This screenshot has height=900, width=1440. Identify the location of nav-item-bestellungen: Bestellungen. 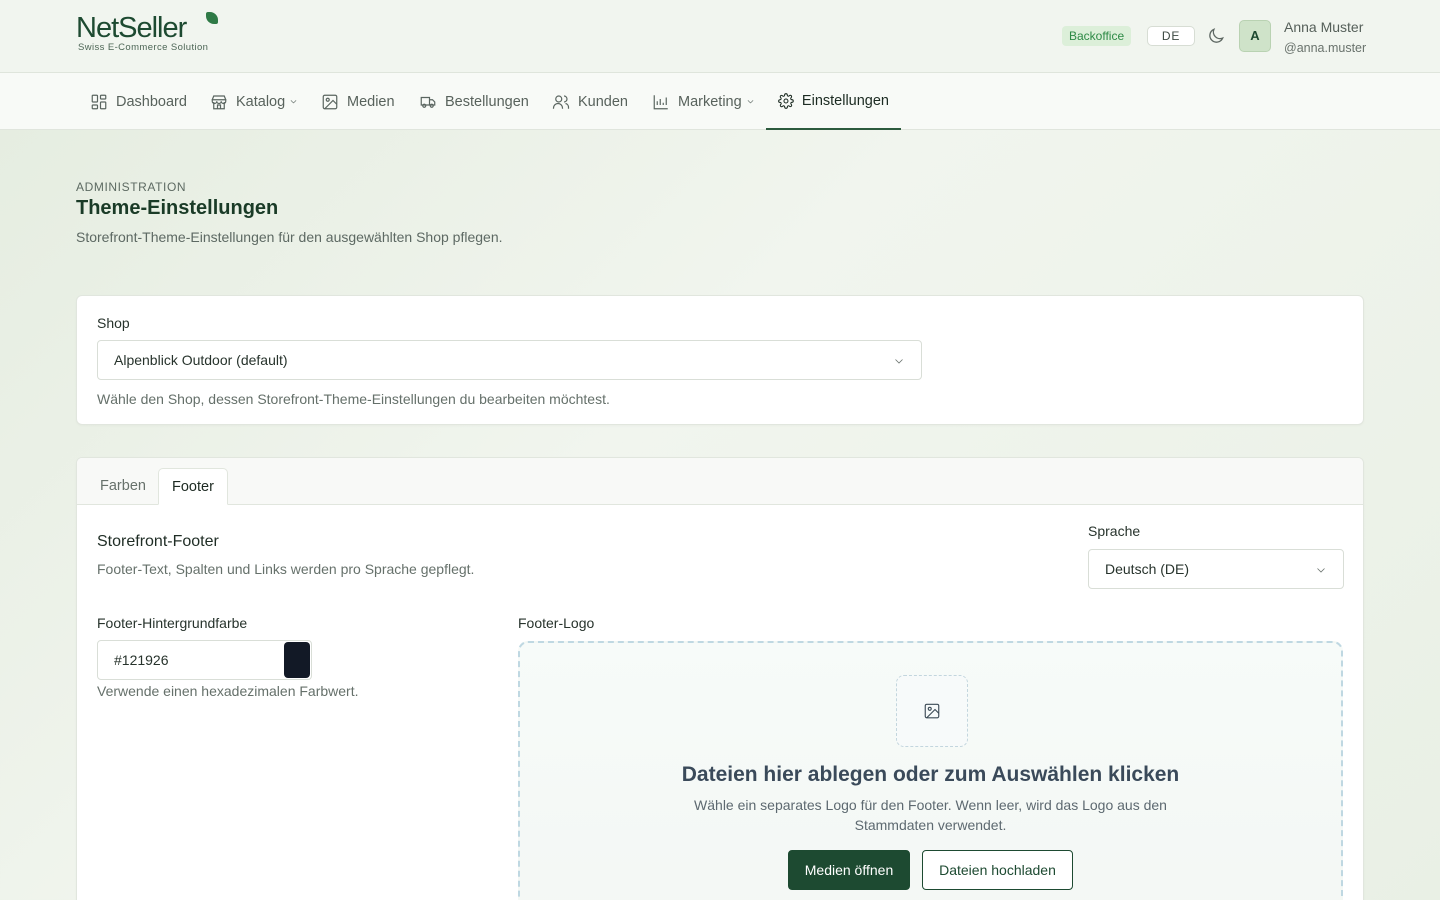
(474, 101).